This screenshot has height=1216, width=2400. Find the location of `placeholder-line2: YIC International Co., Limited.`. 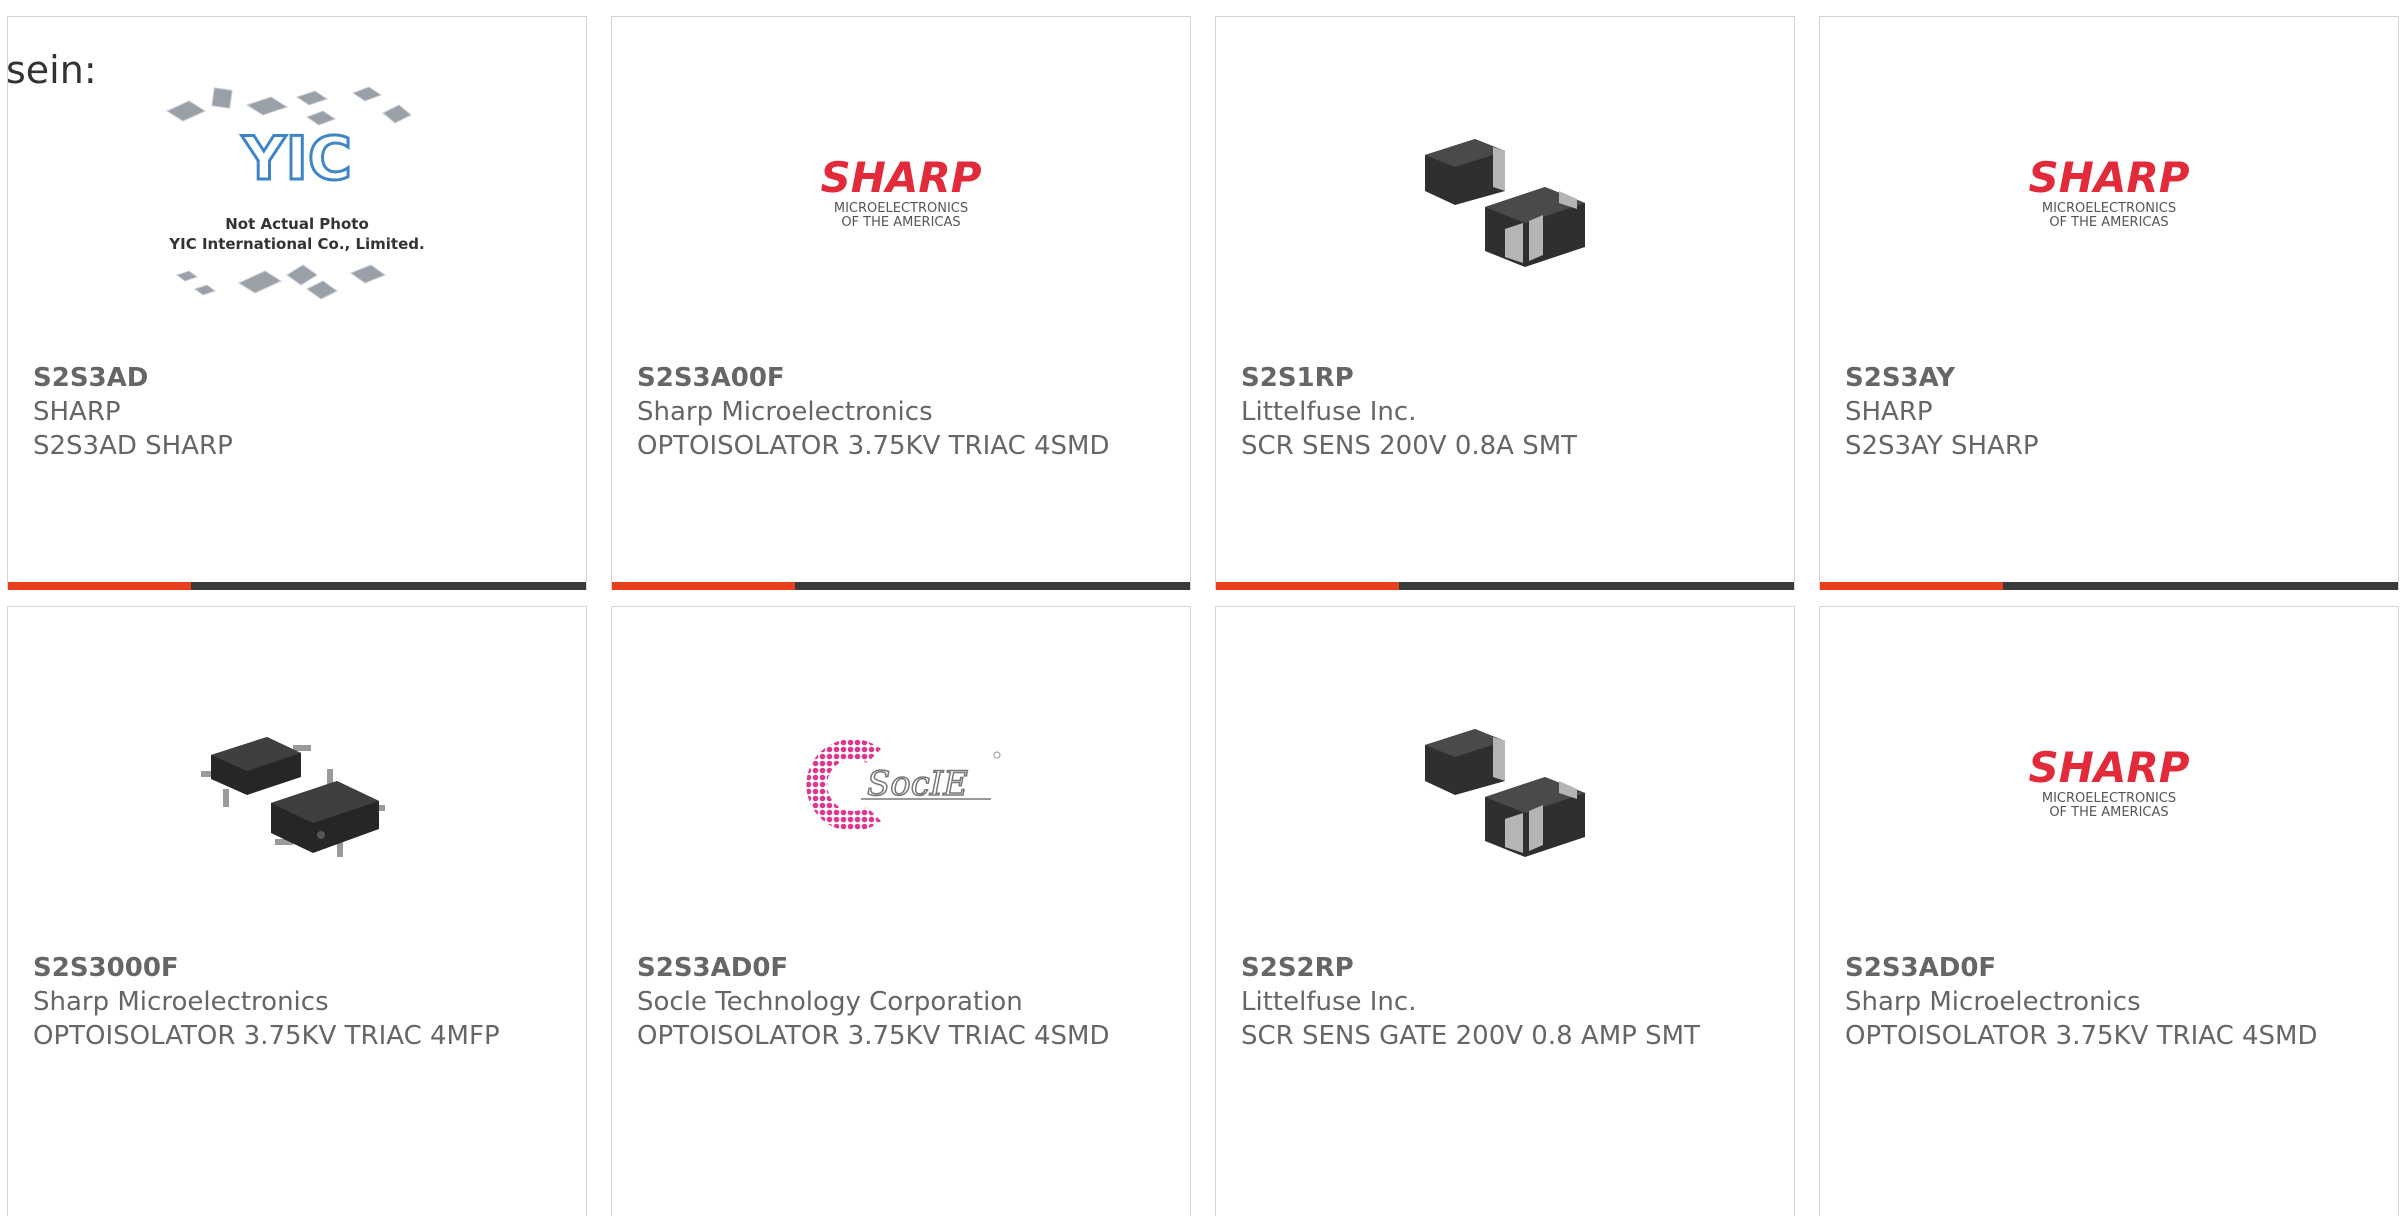

placeholder-line2: YIC International Co., Limited. is located at coordinates (296, 244).